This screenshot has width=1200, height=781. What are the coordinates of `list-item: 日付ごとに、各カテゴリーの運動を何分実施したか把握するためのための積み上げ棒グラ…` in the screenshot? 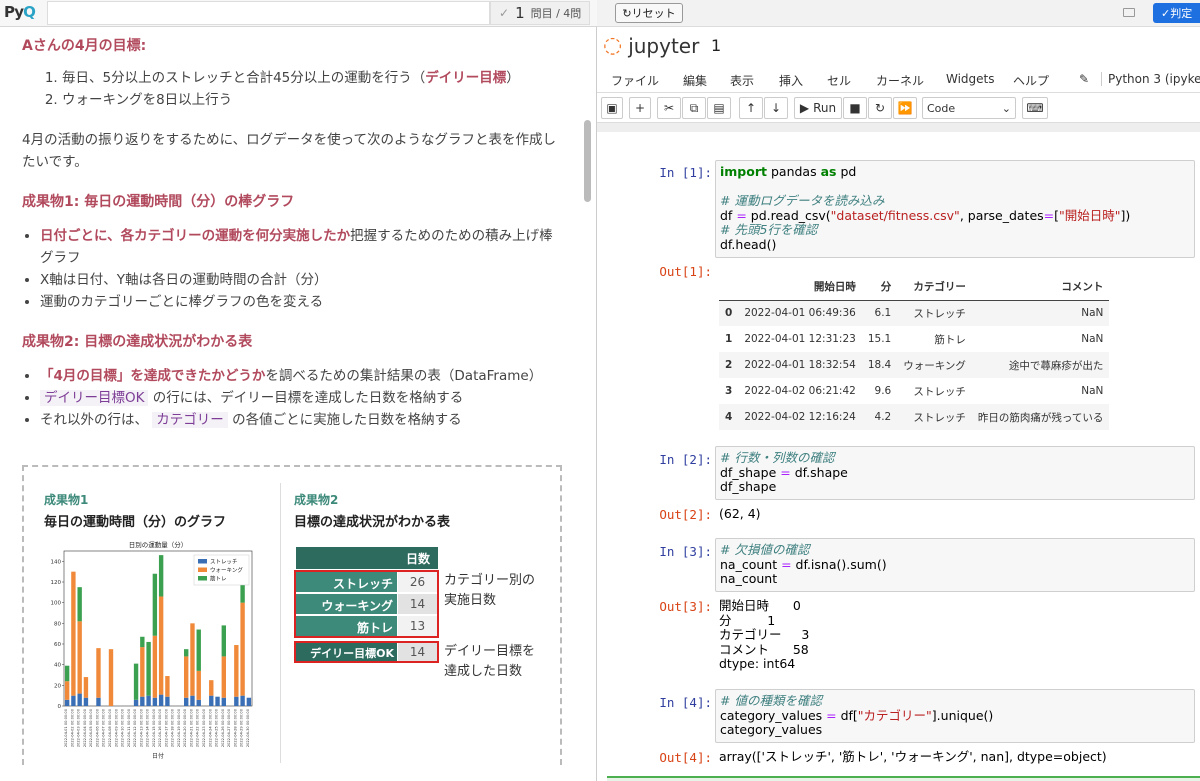 It's located at (300, 247).